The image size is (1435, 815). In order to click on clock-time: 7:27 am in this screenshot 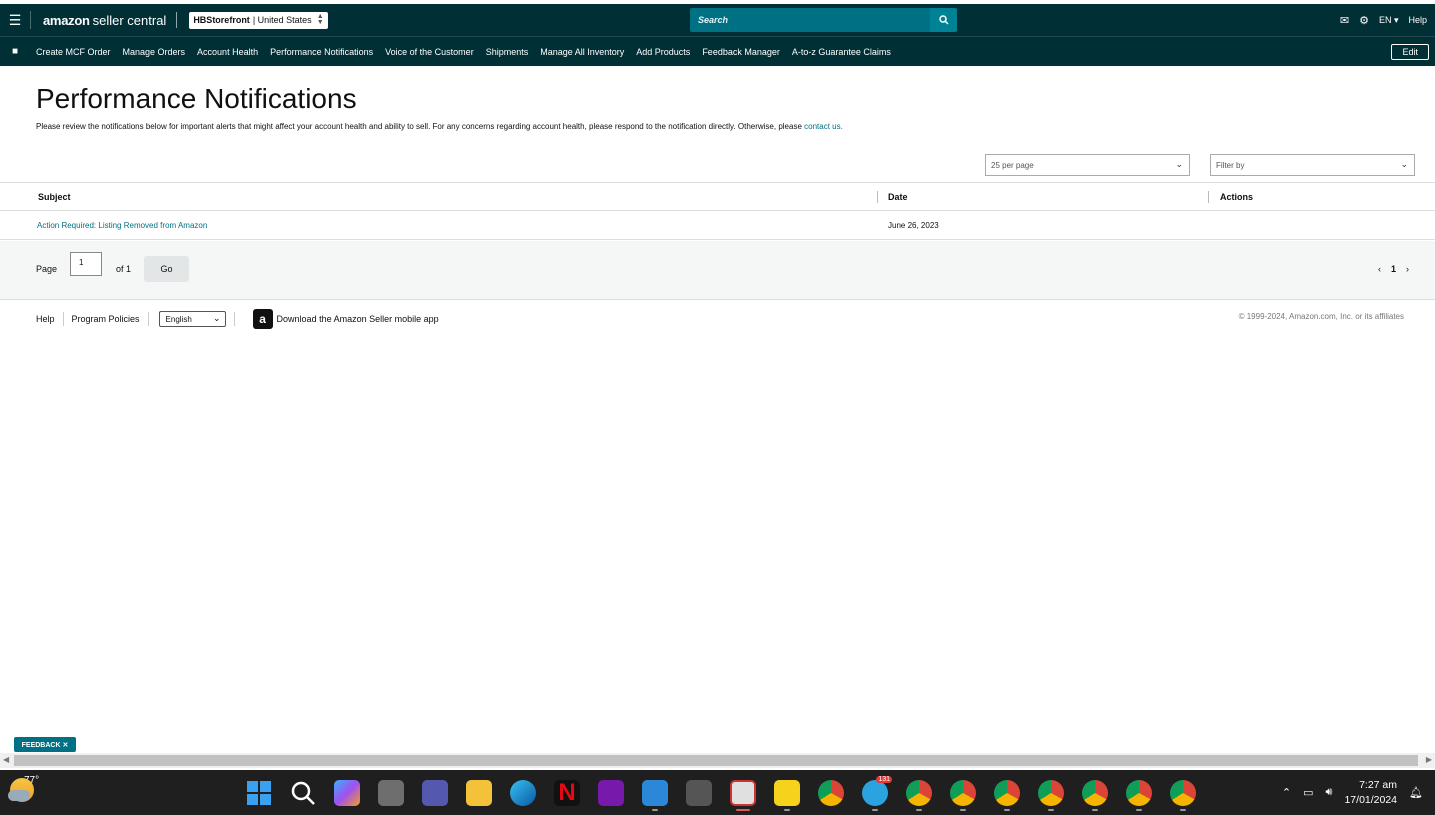, I will do `click(1378, 784)`.